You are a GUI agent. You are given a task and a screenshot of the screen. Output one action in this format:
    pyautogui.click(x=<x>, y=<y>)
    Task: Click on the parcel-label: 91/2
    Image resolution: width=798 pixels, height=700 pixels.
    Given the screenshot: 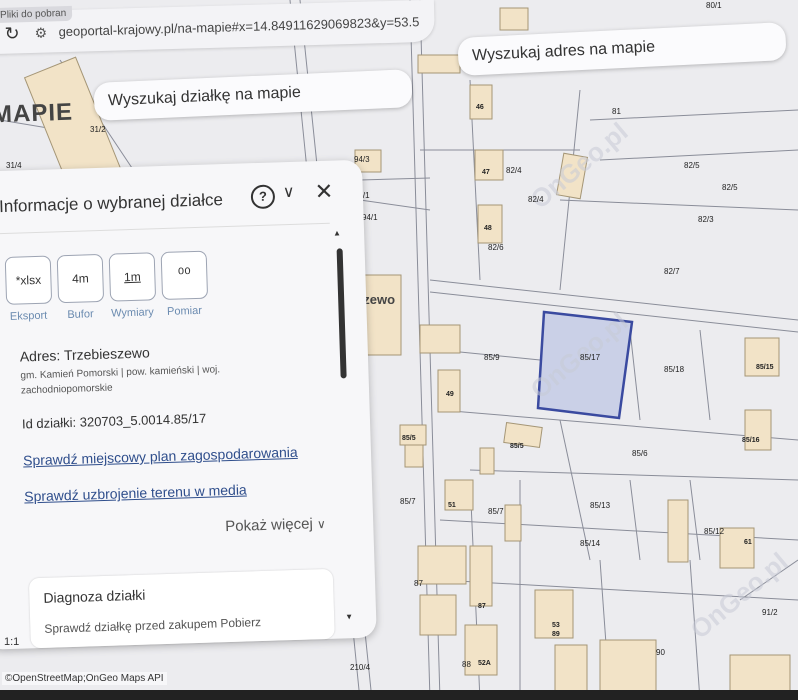 What is the action you would take?
    pyautogui.click(x=770, y=612)
    